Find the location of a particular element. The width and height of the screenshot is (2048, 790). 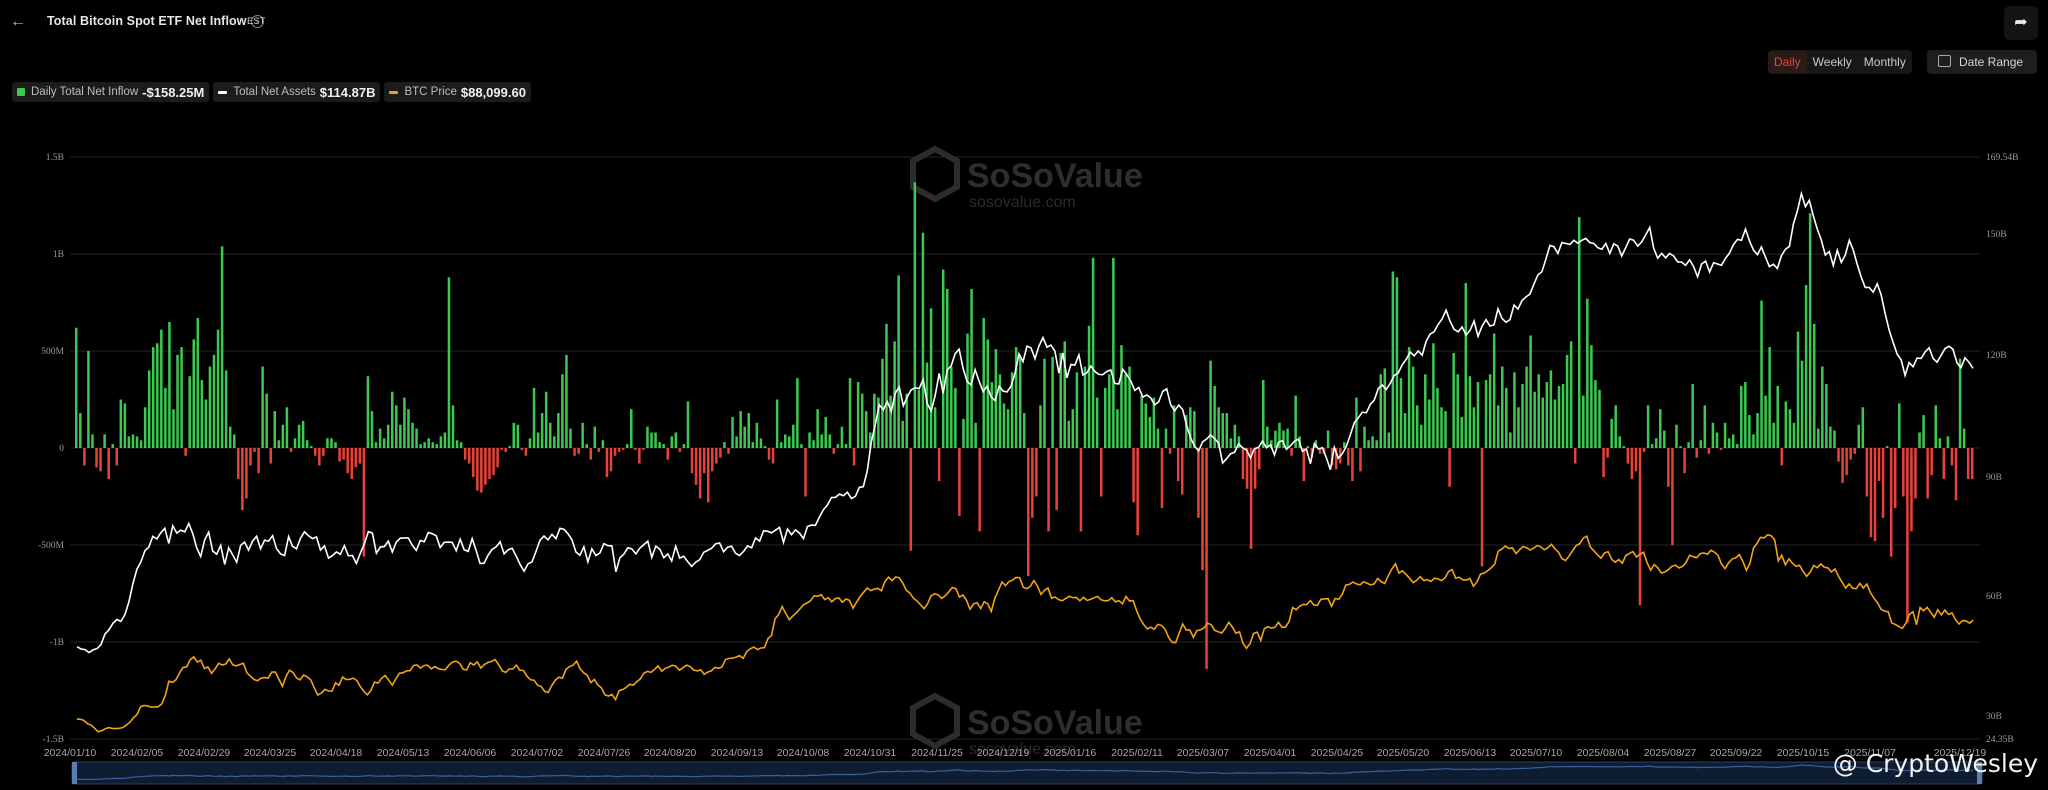

x-axis-tick-label: 2024/12/19 is located at coordinates (1003, 753).